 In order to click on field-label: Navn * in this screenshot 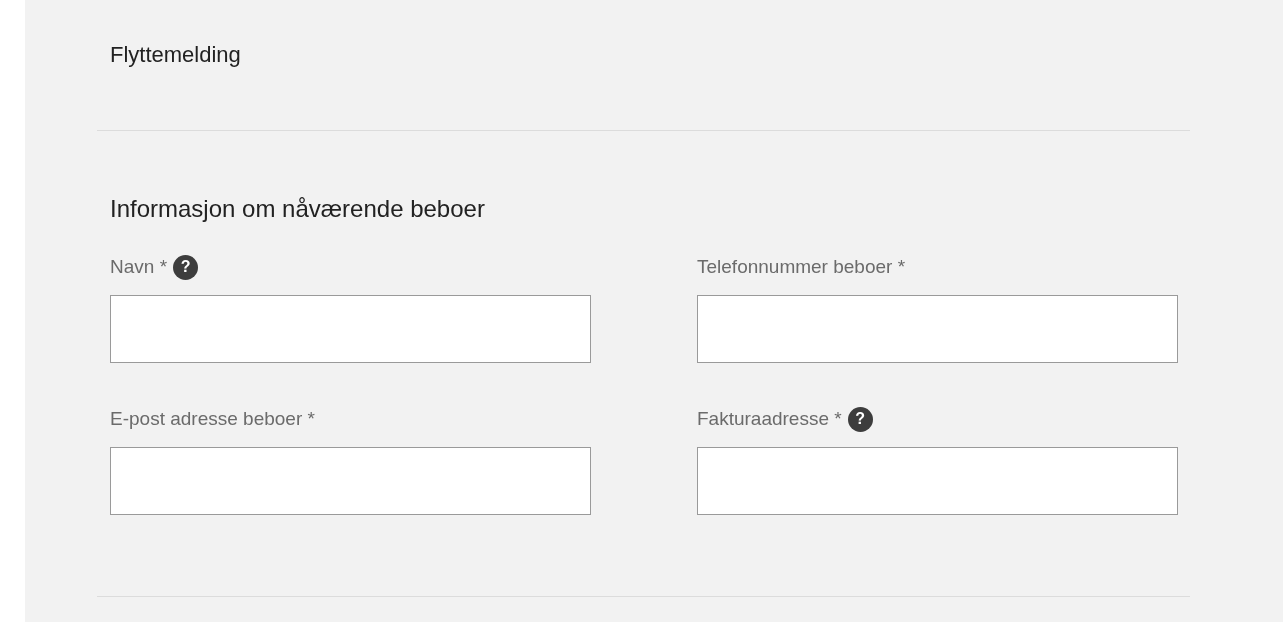, I will do `click(139, 266)`.